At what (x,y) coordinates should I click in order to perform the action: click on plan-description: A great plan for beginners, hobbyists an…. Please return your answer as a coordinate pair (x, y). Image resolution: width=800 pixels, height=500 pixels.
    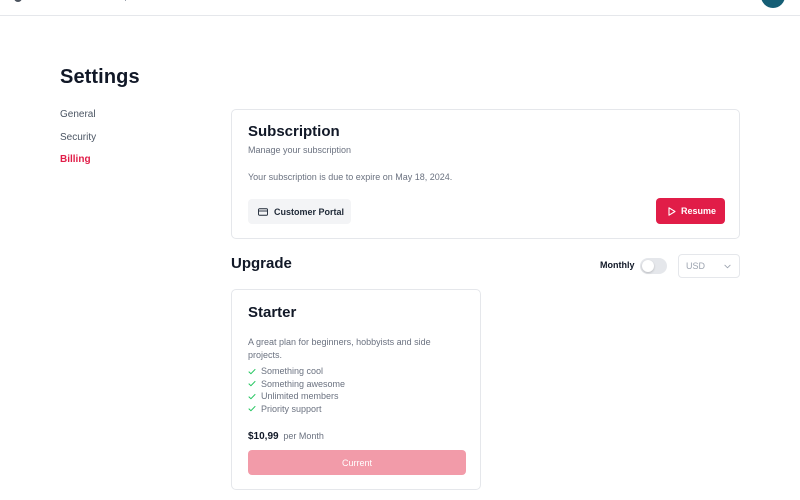
    Looking at the image, I should click on (339, 348).